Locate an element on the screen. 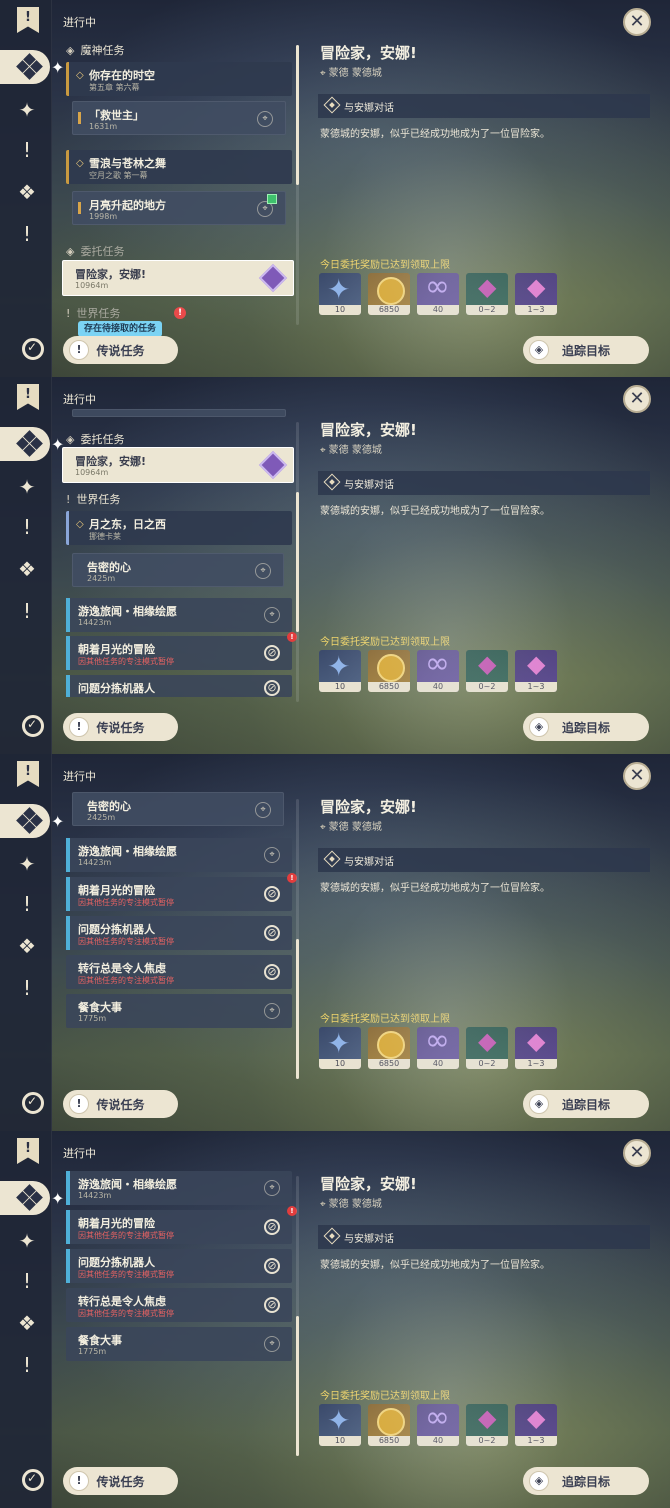 Image resolution: width=670 pixels, height=1508 pixels. quest-card: 问题分拣机器人 ⊘ is located at coordinates (179, 686).